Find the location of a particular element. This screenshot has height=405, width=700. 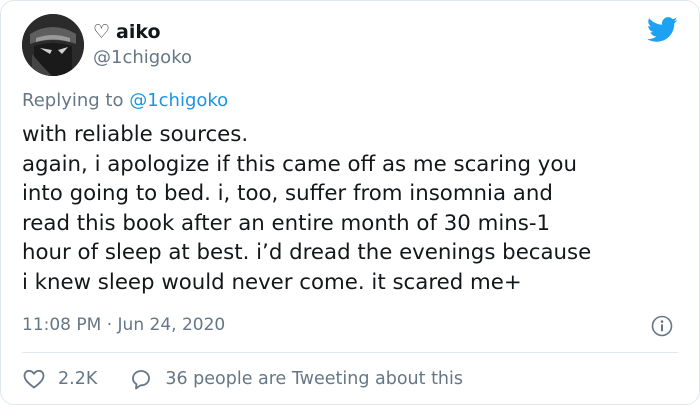

avatar-image is located at coordinates (53, 45).